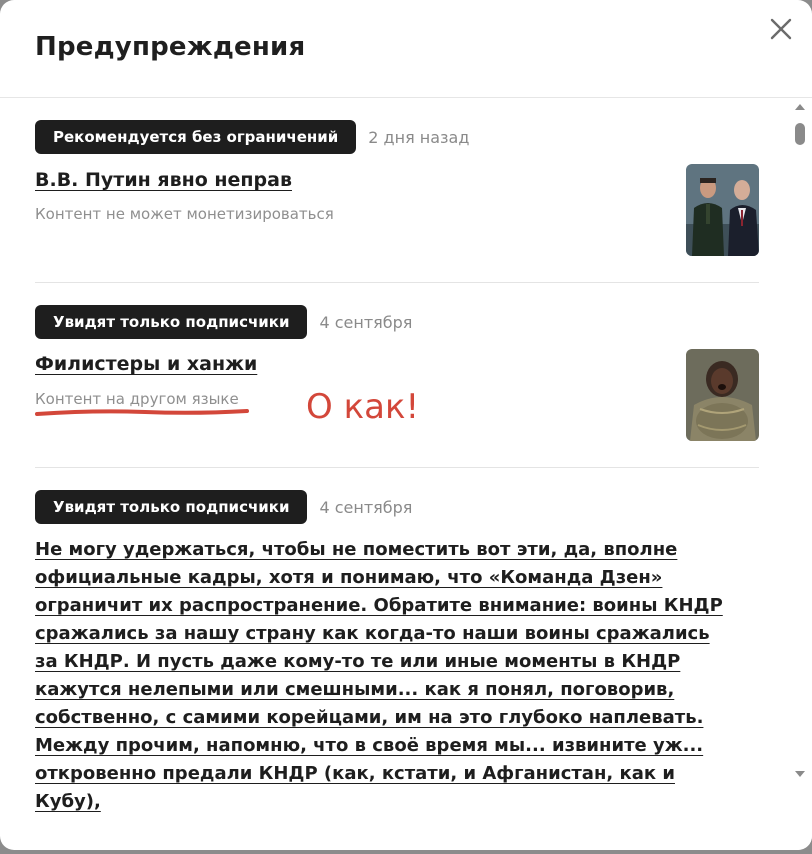 This screenshot has width=812, height=854. Describe the element at coordinates (184, 214) in the screenshot. I see `warning-reason: Контент не может монетизироваться` at that location.